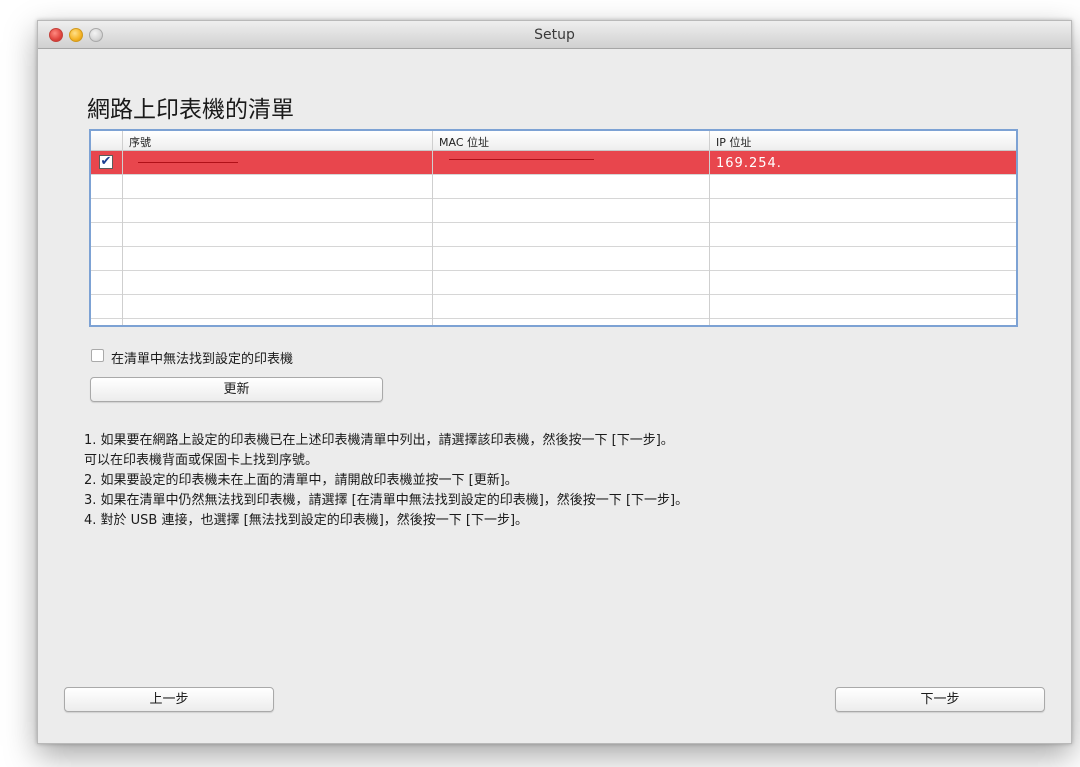 This screenshot has width=1080, height=767. What do you see at coordinates (749, 163) in the screenshot?
I see `ip-address-cell: 169.254.` at bounding box center [749, 163].